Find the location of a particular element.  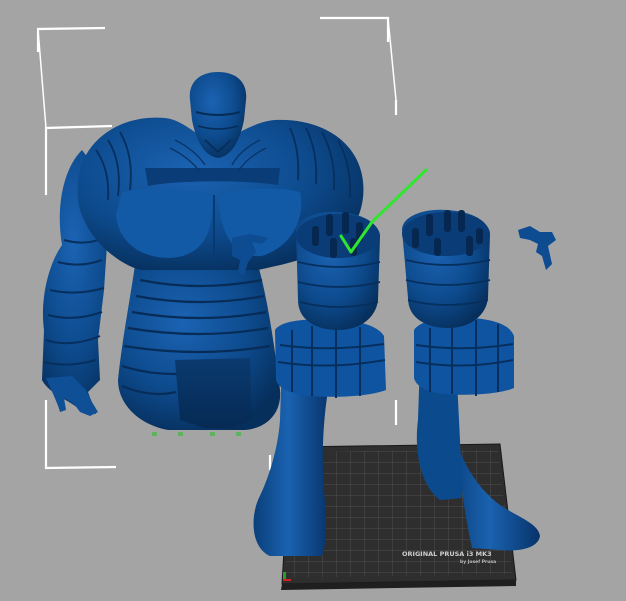

bed-axis-origin-x is located at coordinates (287, 580).